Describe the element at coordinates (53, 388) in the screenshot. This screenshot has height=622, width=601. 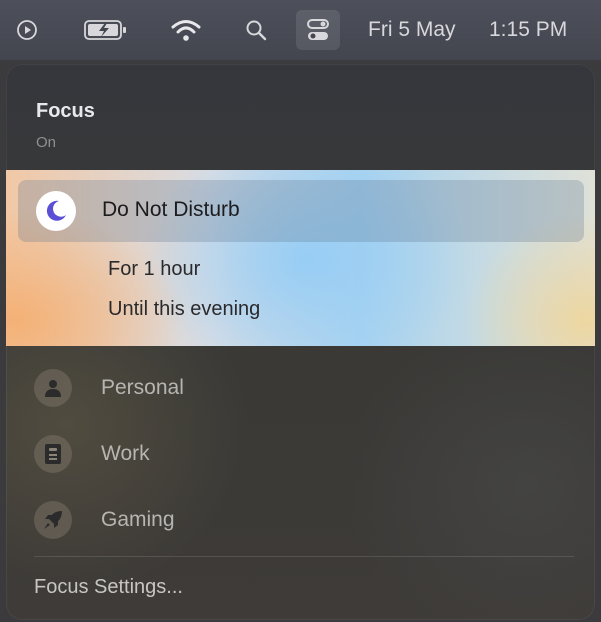
I see `person-icon` at that location.